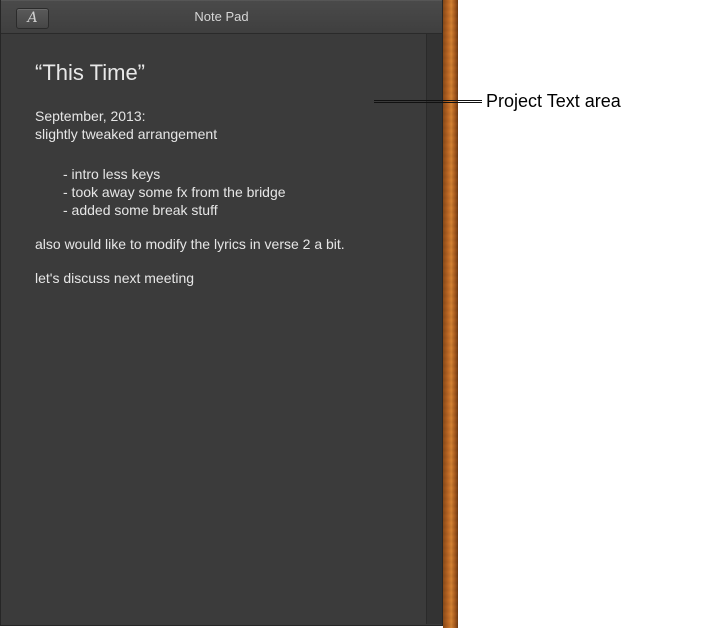 The image size is (712, 628). I want to click on note-line: slightly tweaked arrangement, so click(126, 134).